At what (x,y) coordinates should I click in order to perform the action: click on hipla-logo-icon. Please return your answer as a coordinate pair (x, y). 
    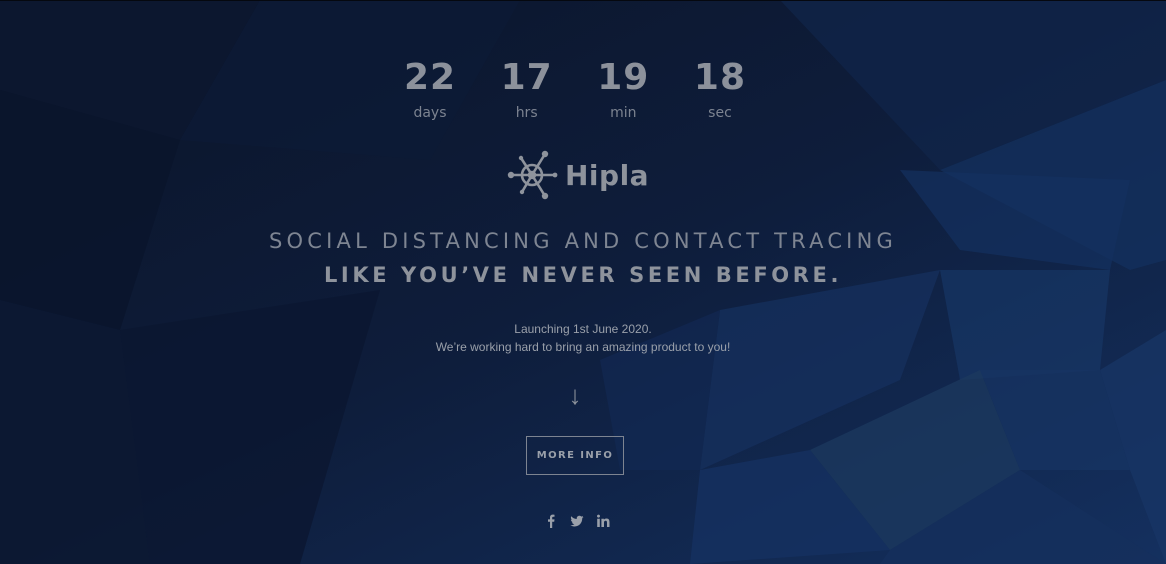
    Looking at the image, I should click on (532, 175).